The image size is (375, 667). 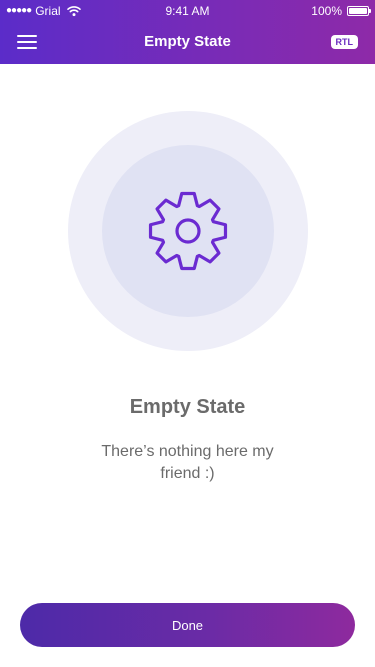 What do you see at coordinates (187, 625) in the screenshot?
I see `done-button: Done` at bounding box center [187, 625].